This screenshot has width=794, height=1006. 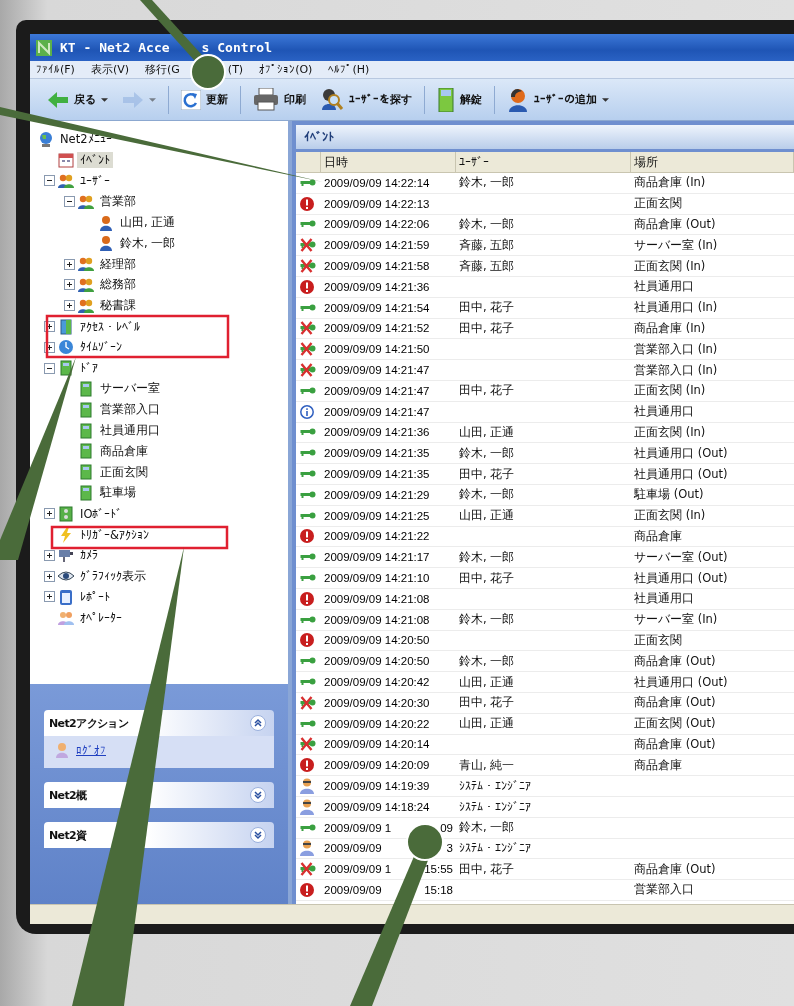 What do you see at coordinates (91, 750) in the screenshot?
I see `logoff-link: ﾛｸﾞｵﾌ` at bounding box center [91, 750].